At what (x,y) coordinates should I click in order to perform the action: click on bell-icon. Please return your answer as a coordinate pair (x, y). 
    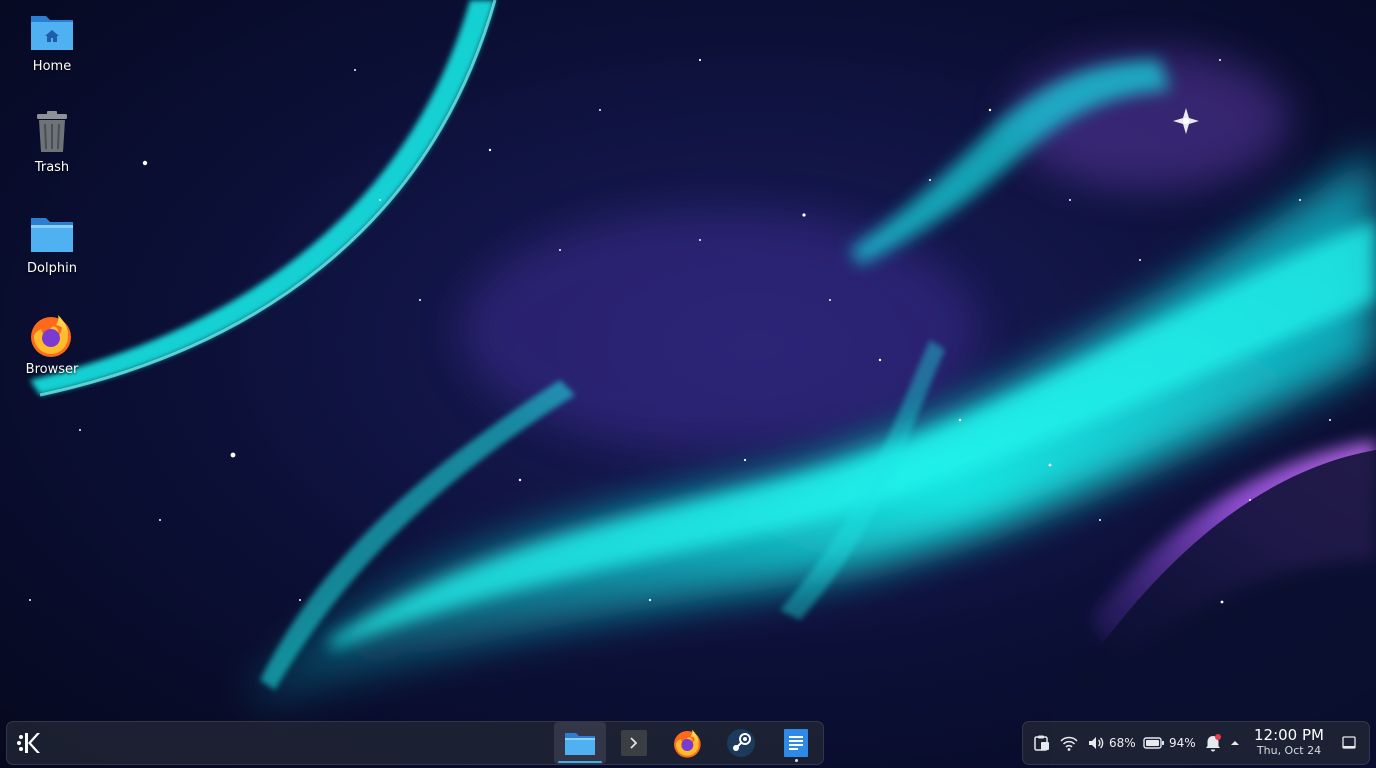
    Looking at the image, I should click on (1213, 743).